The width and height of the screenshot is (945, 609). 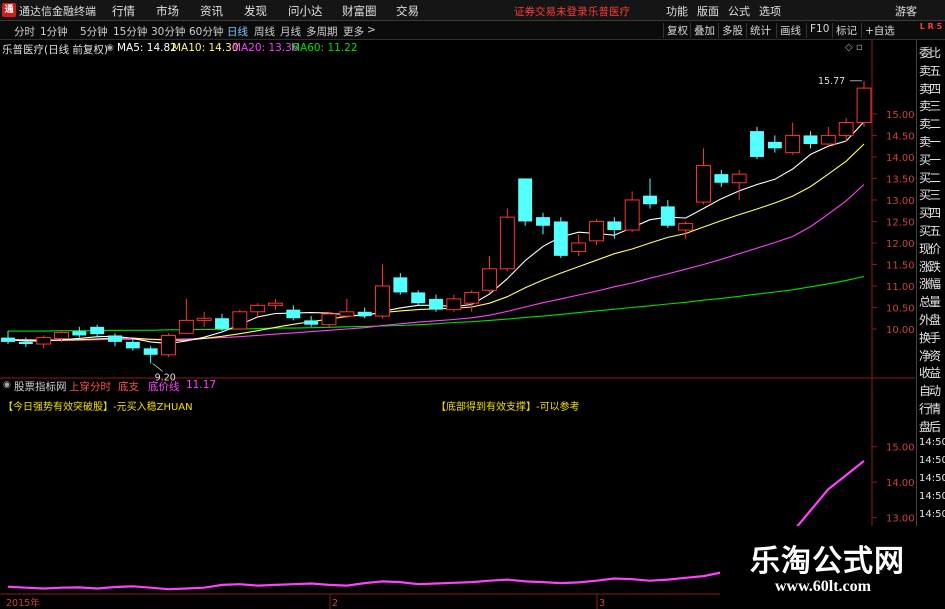 I want to click on side-panel-item: 行情, so click(x=932, y=408).